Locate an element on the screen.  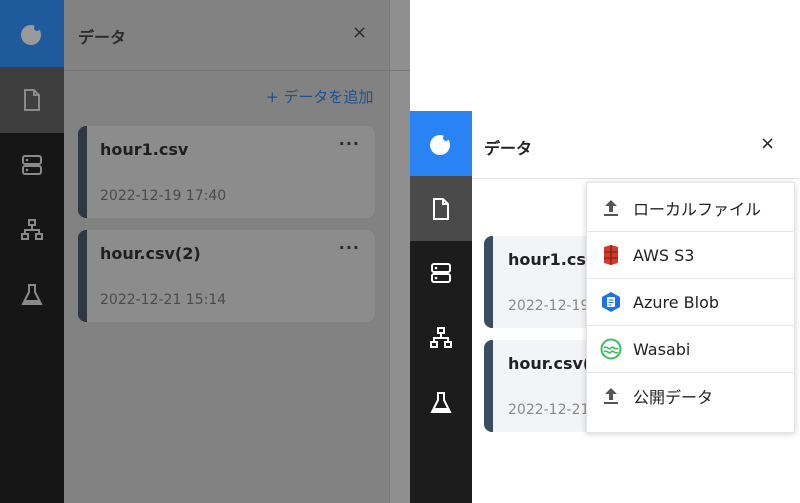
file-date: 2022-12-19 is located at coordinates (549, 306).